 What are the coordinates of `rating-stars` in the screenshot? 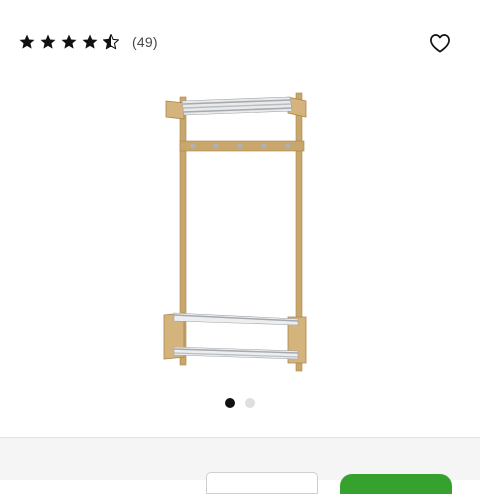 It's located at (69, 42).